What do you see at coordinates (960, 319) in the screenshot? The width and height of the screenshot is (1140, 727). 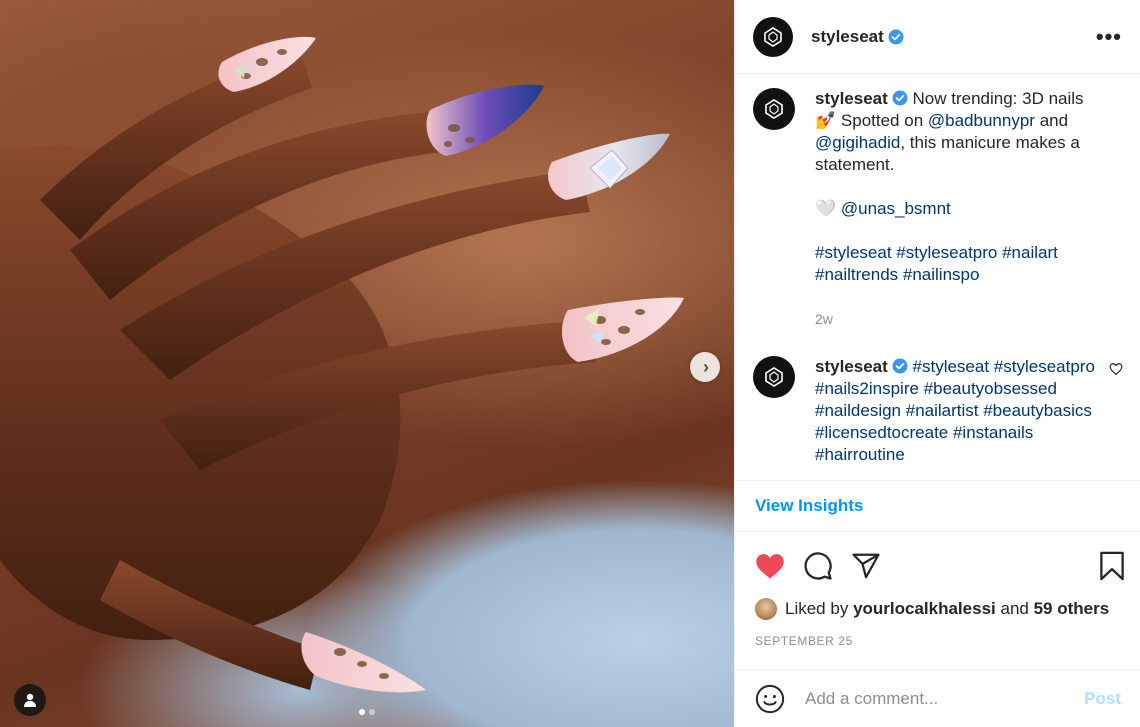 I see `post-age: 2w` at bounding box center [960, 319].